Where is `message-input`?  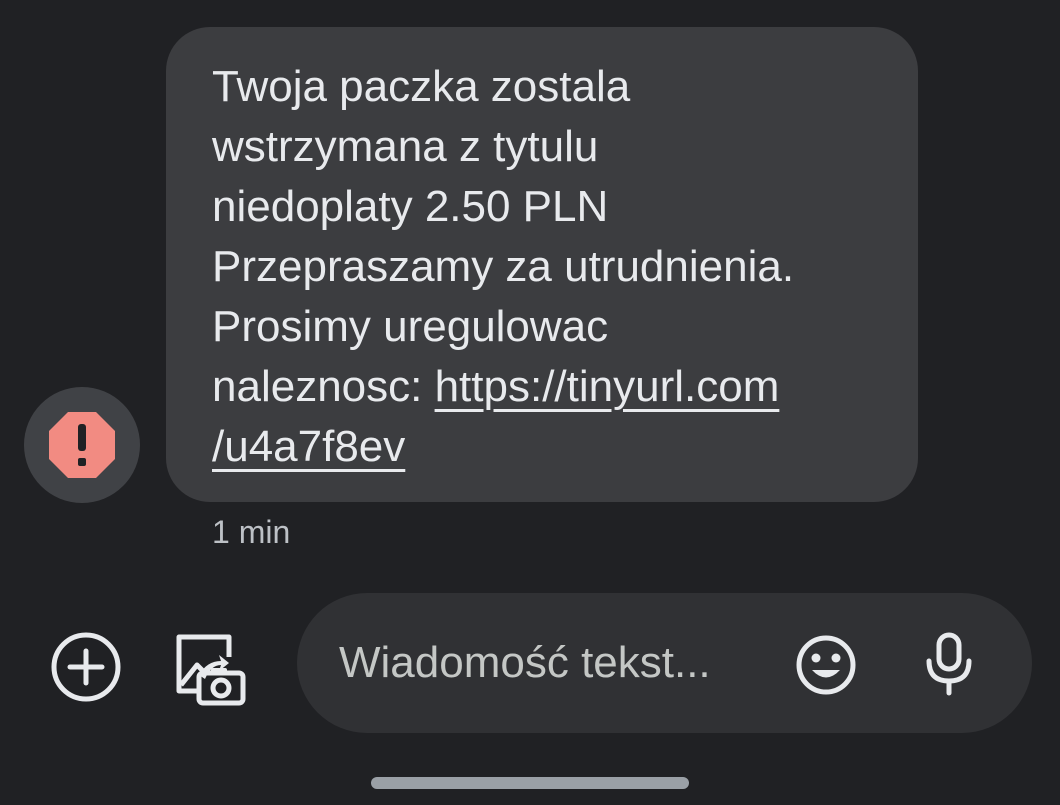
message-input is located at coordinates (549, 663).